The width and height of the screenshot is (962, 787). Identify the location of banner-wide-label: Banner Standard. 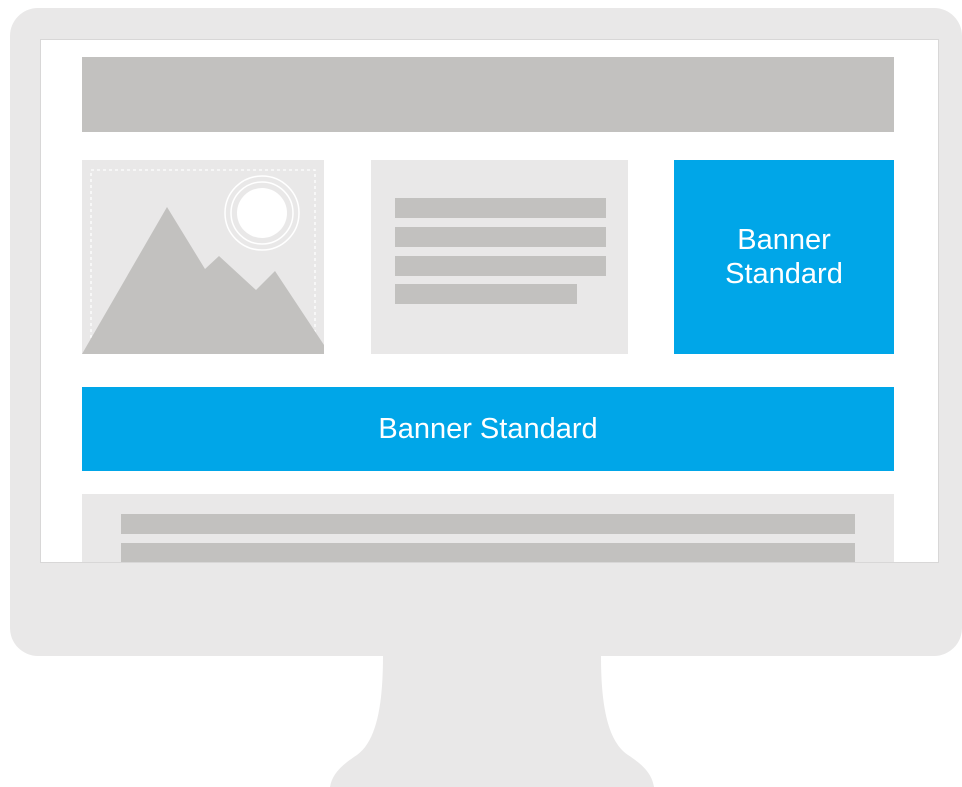
(488, 428).